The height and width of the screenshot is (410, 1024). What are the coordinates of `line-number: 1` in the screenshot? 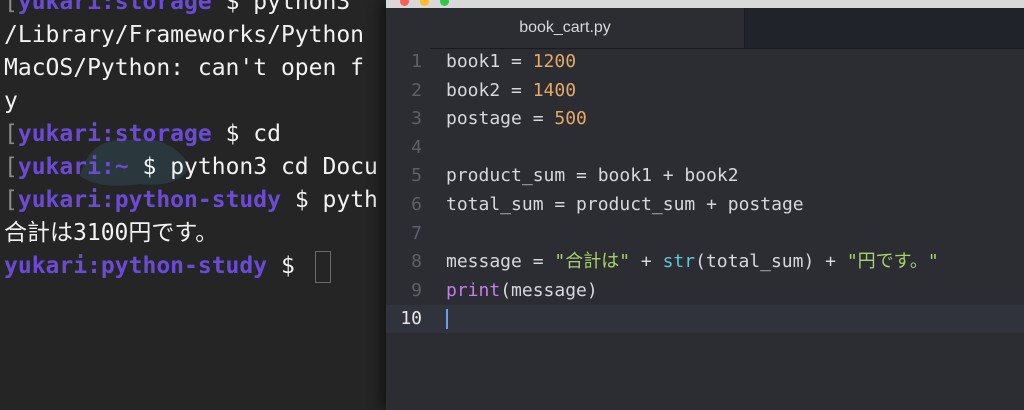 It's located at (416, 61).